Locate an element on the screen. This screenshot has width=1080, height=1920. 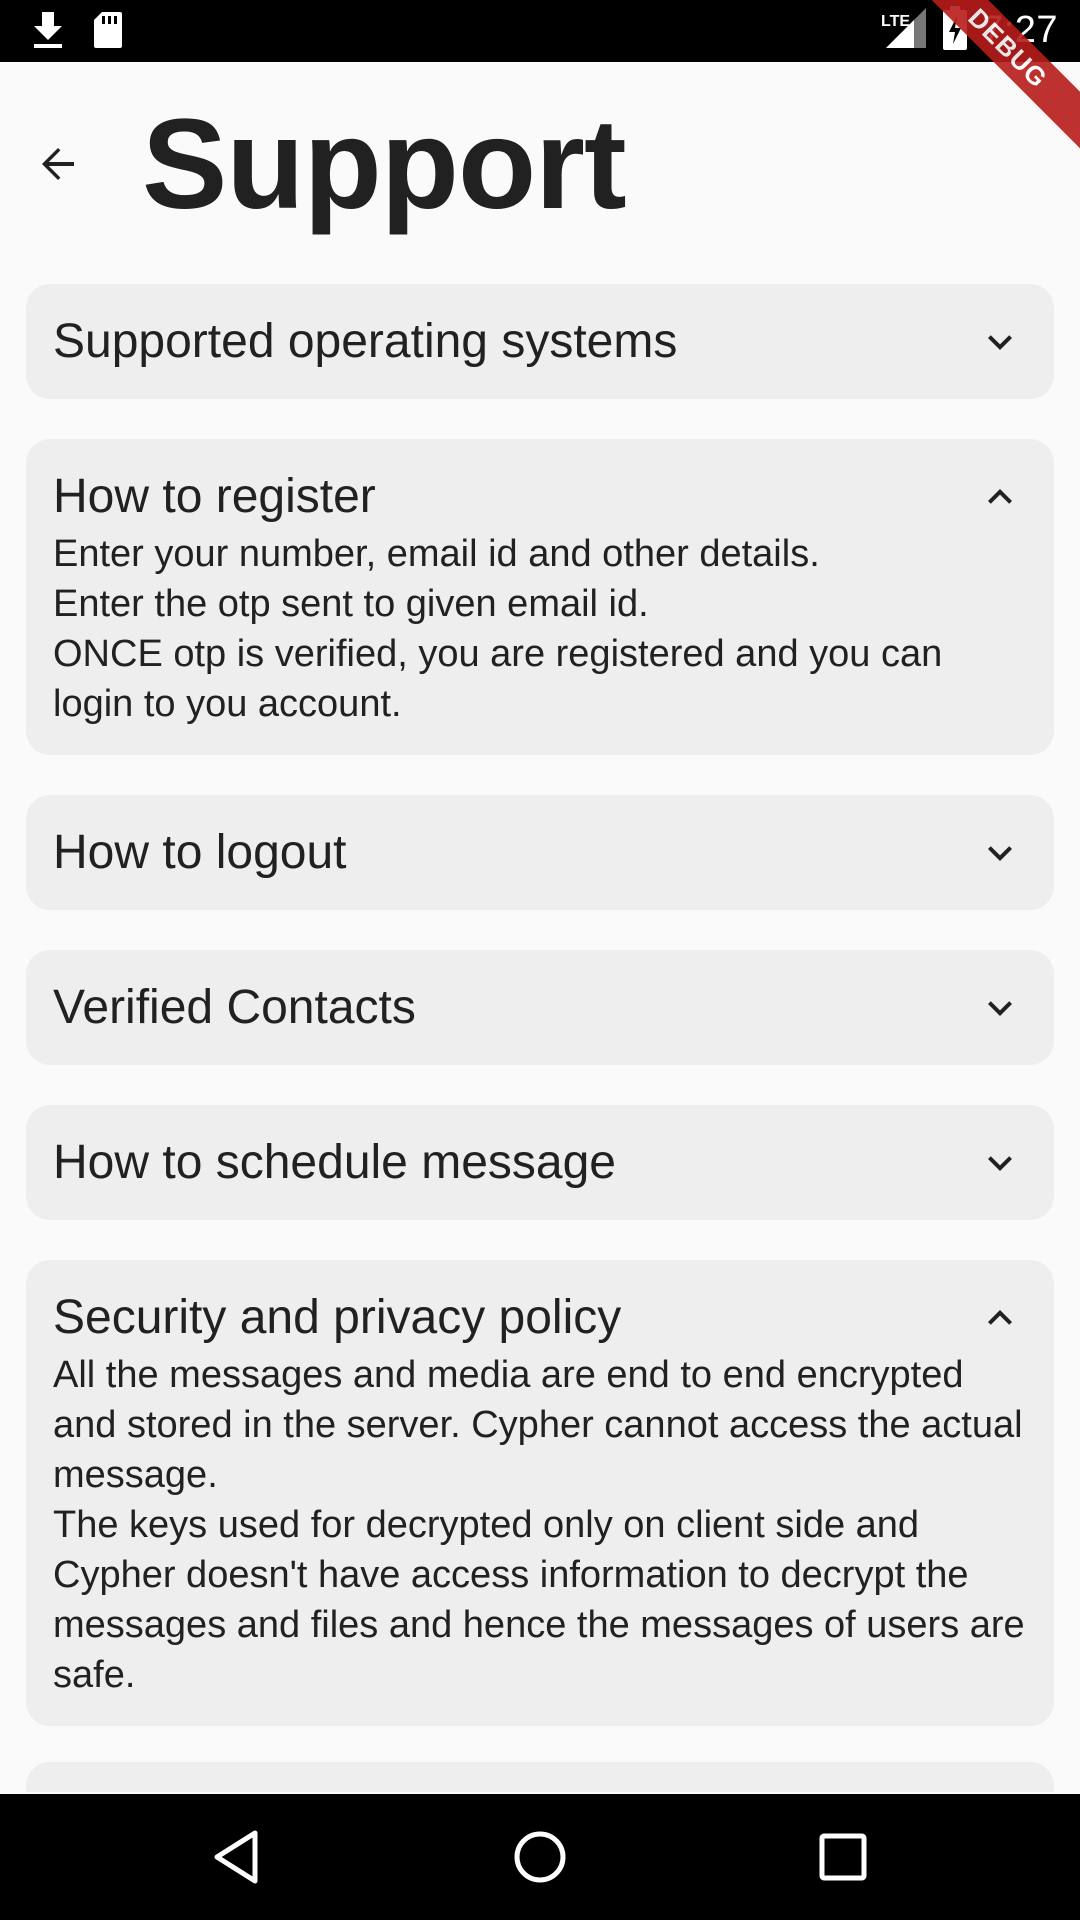
nav-back-button is located at coordinates (237, 1857).